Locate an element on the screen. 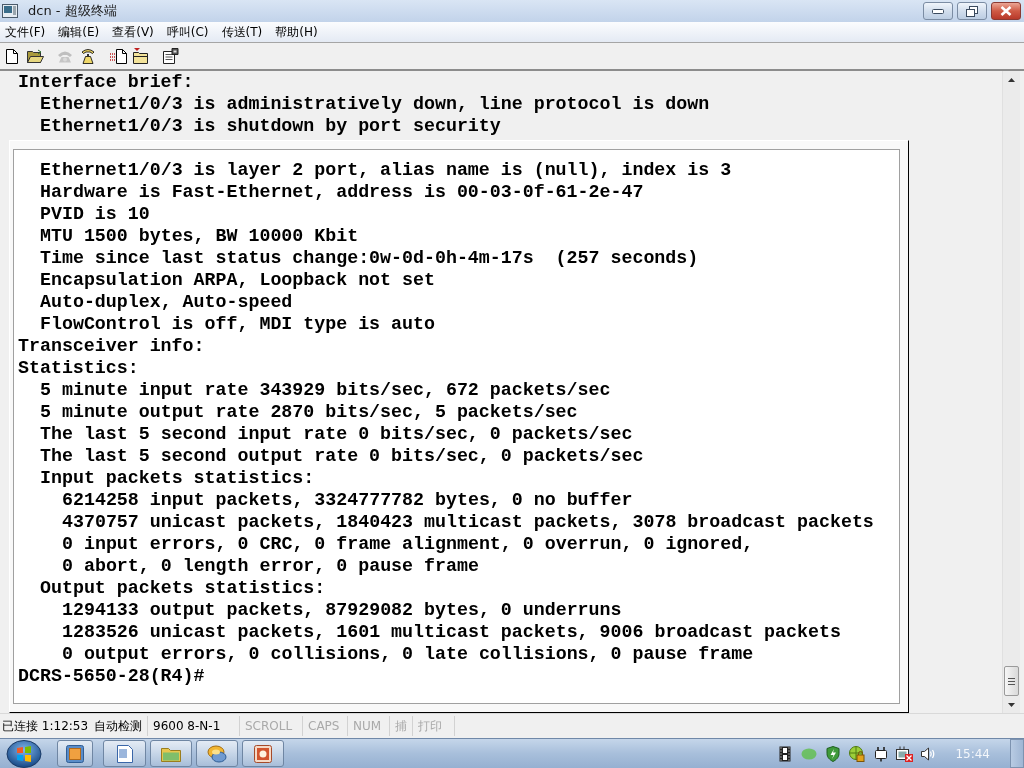  grip-icon is located at coordinates (1011, 681).